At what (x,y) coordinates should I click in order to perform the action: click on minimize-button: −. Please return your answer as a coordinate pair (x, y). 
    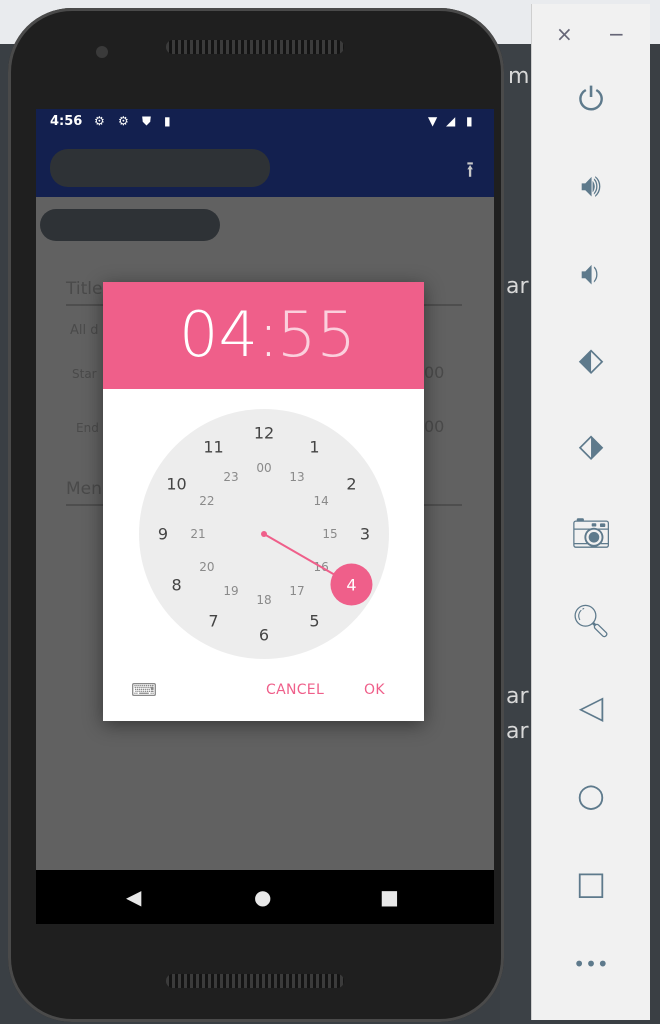
    Looking at the image, I should click on (616, 34).